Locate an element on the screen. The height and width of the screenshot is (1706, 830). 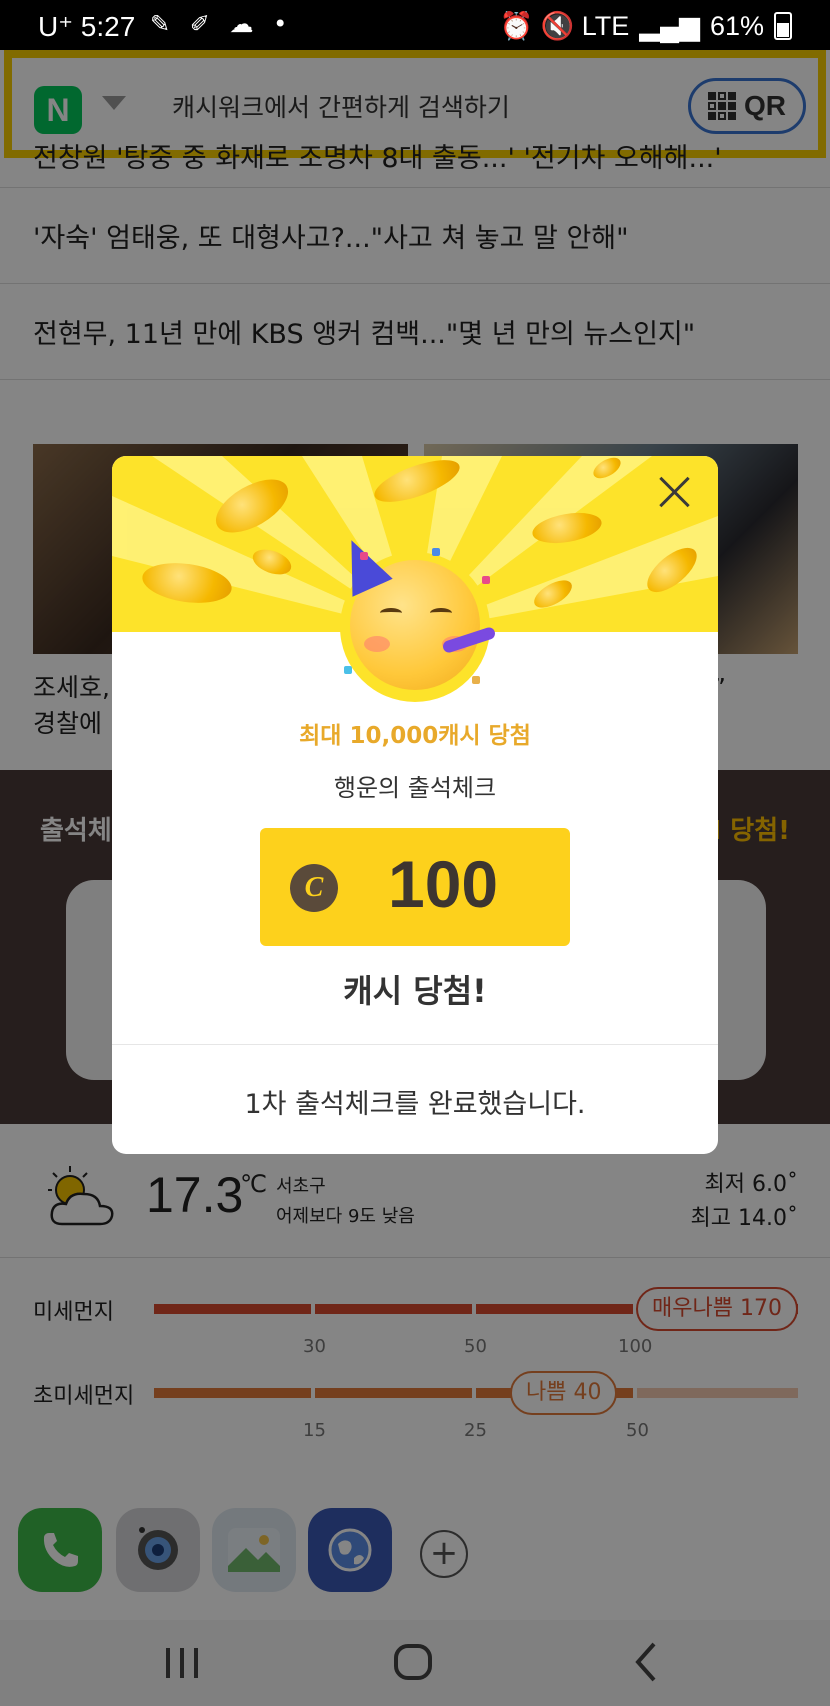
battery-icon is located at coordinates (783, 26).